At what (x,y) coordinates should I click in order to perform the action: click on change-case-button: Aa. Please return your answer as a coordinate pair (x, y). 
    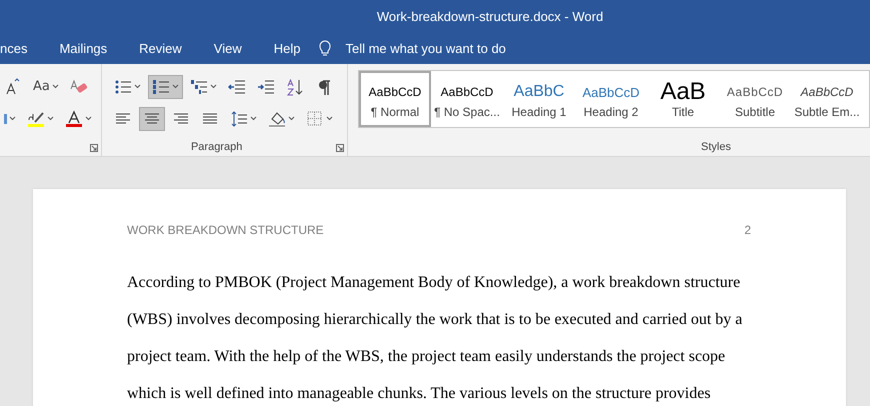
    Looking at the image, I should click on (46, 86).